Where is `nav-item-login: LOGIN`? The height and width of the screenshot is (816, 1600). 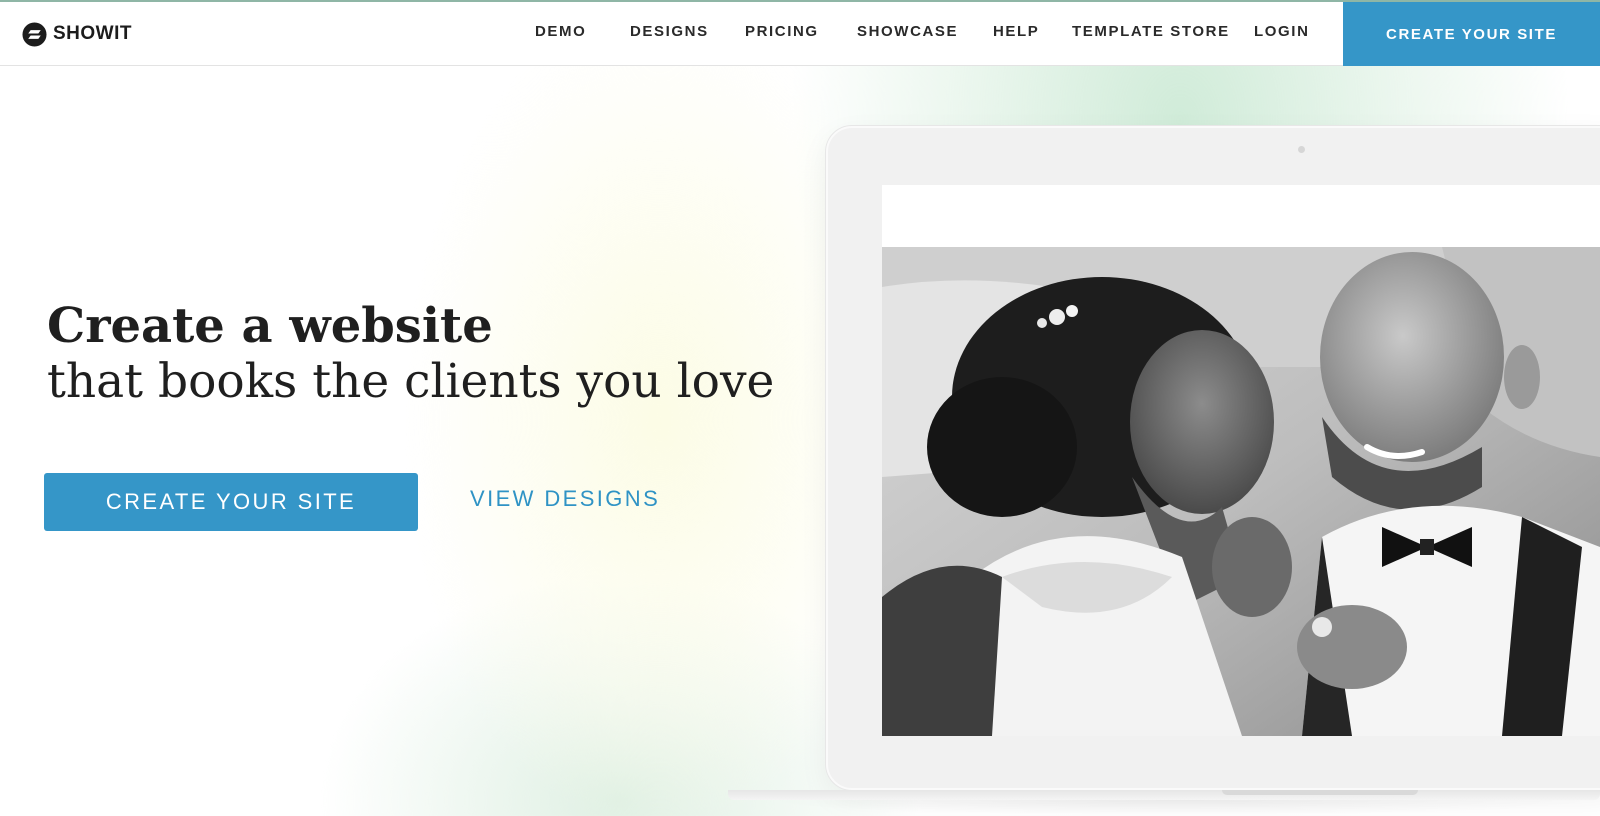
nav-item-login: LOGIN is located at coordinates (1282, 34).